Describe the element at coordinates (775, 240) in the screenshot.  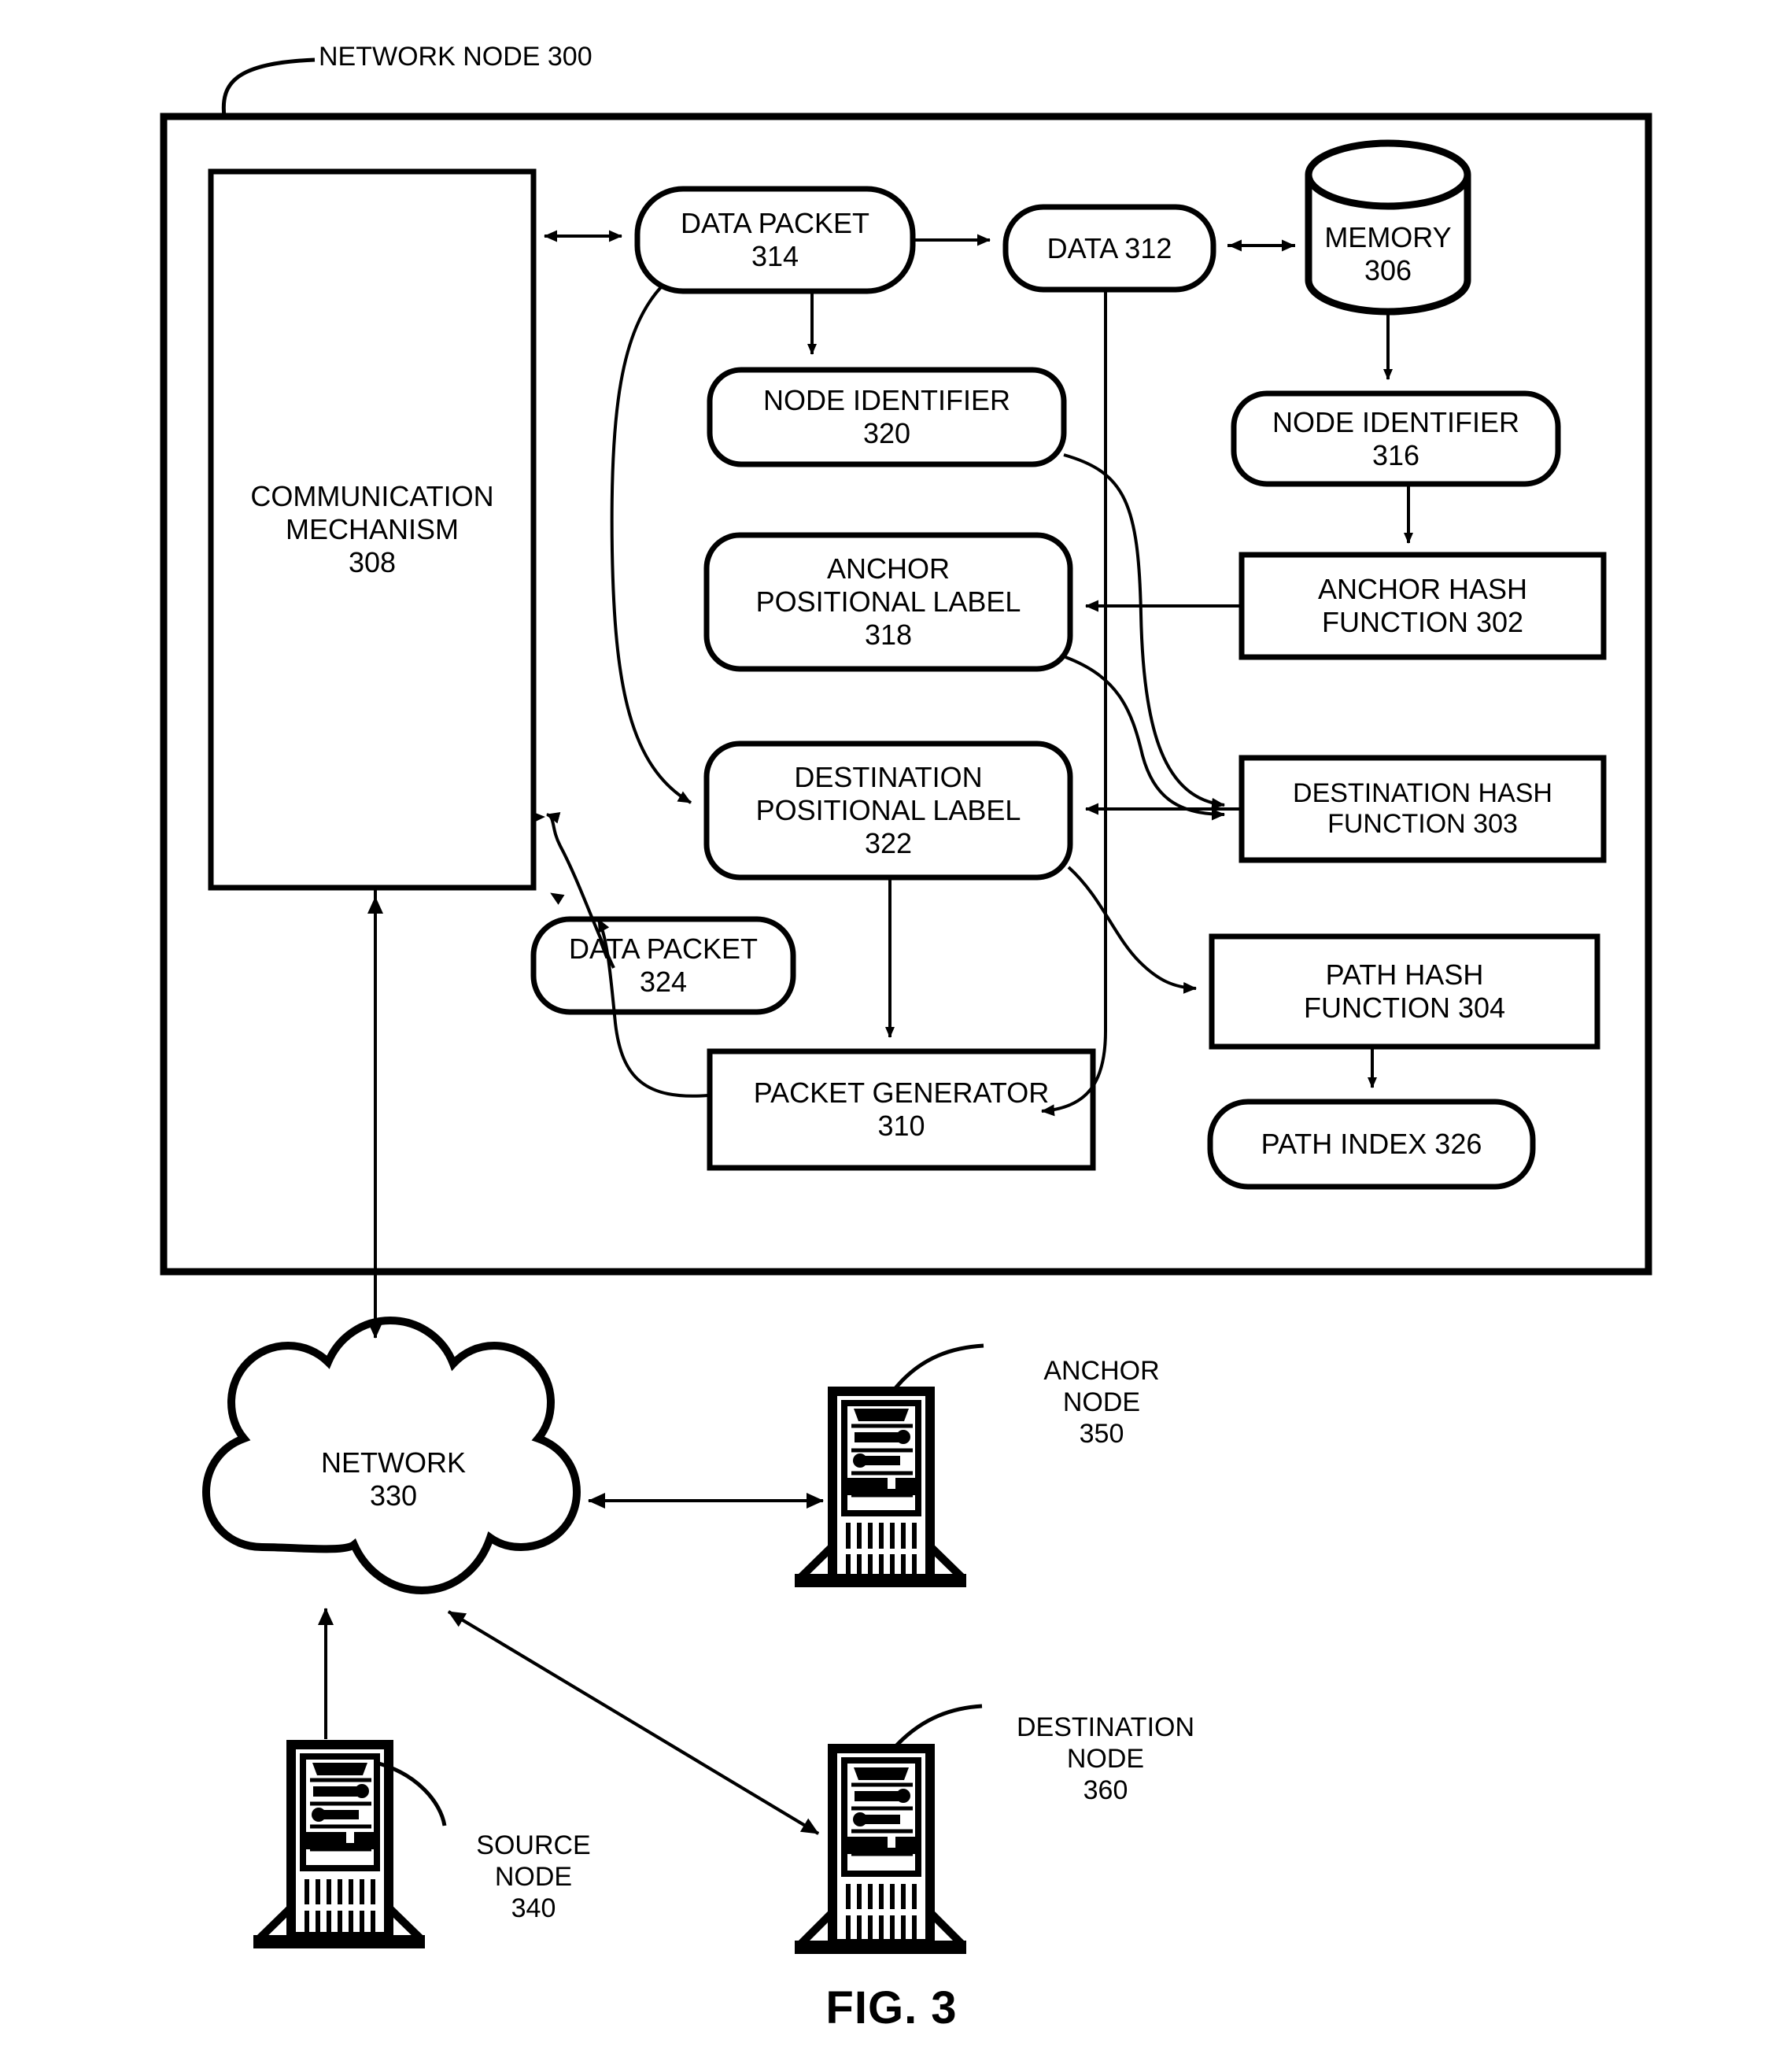
I see `data-packet-314-box` at that location.